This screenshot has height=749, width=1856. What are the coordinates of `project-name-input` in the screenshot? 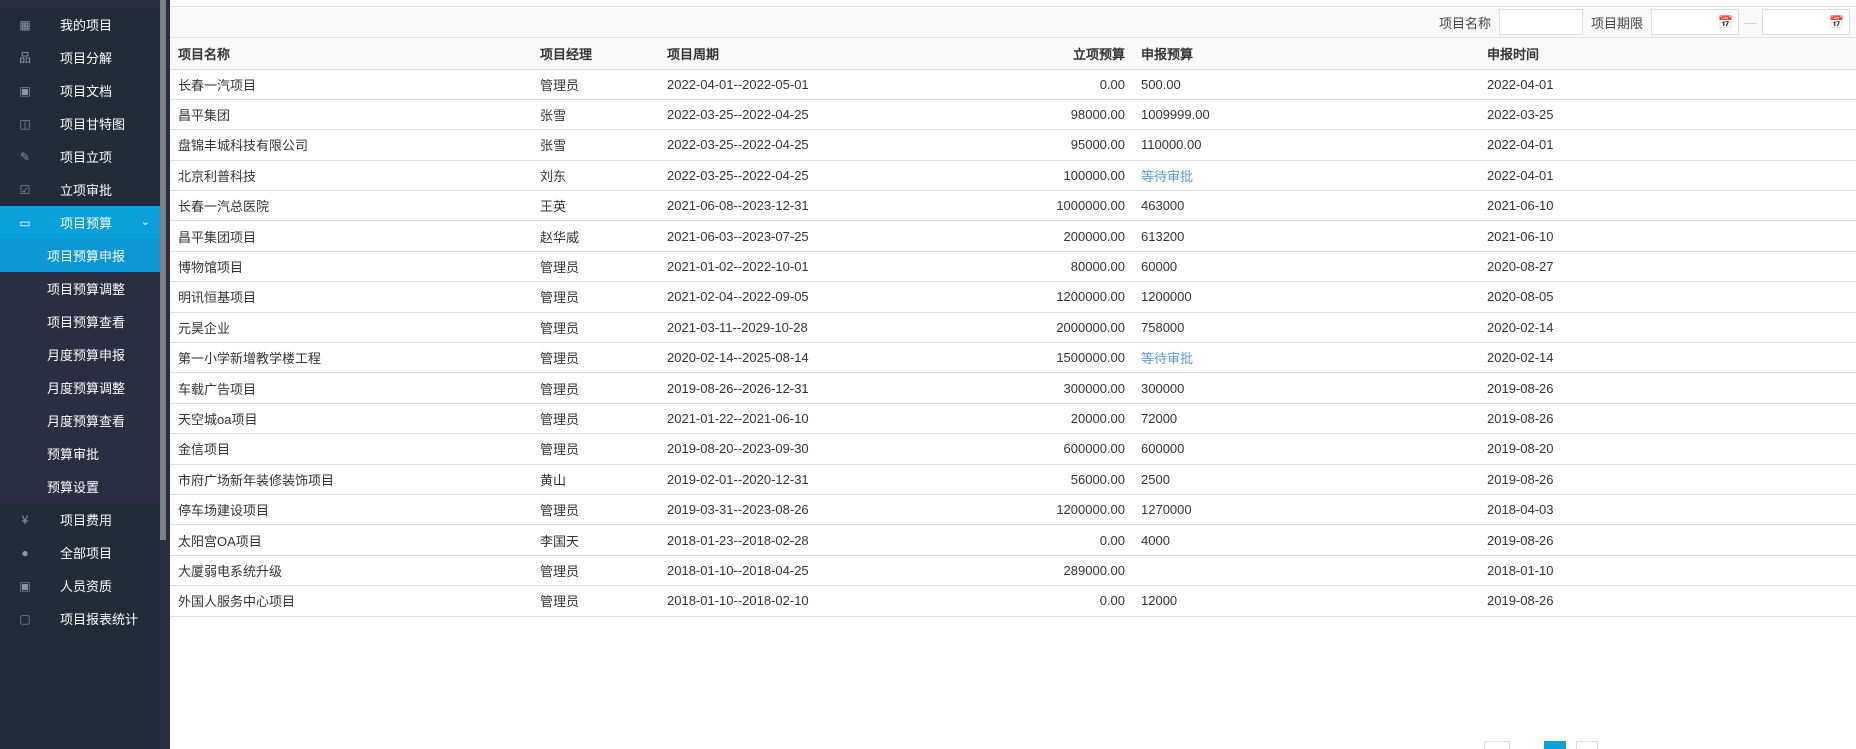 It's located at (1540, 22).